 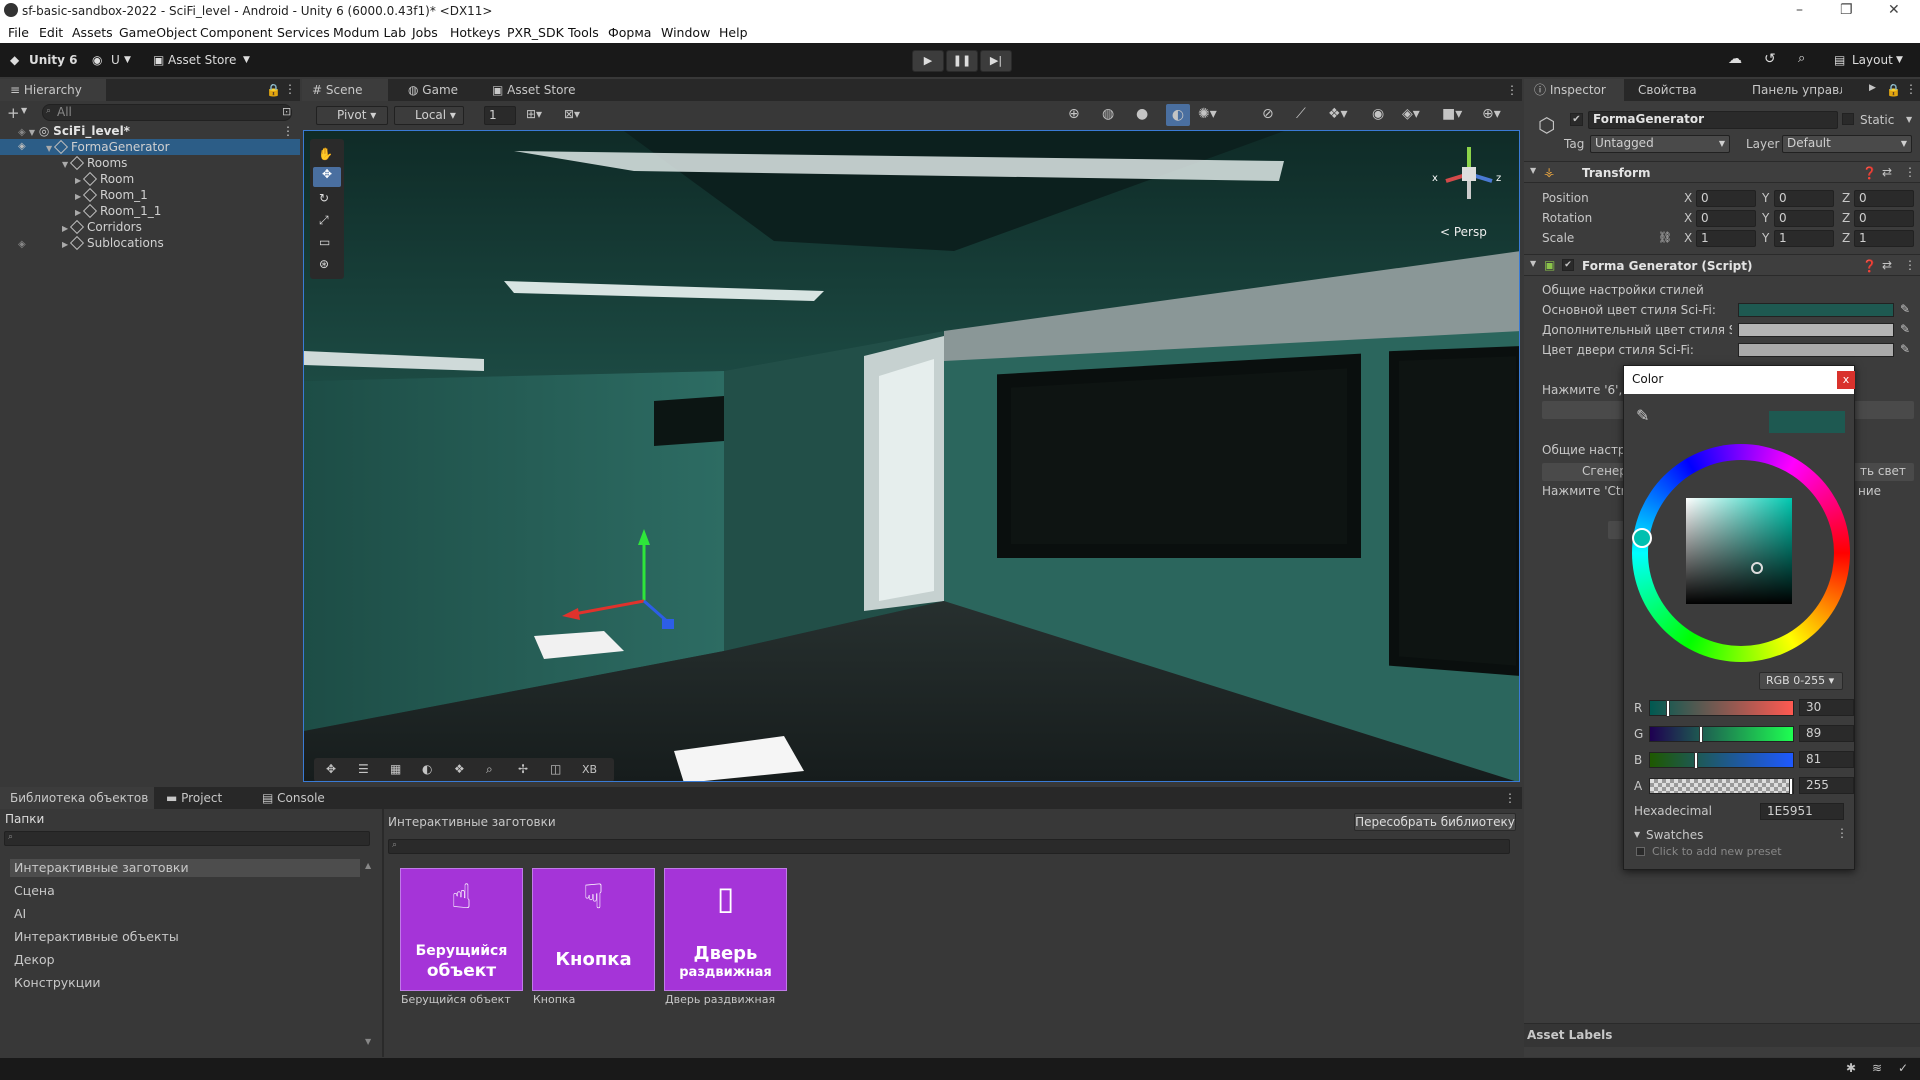 What do you see at coordinates (1722, 1035) in the screenshot?
I see `asset-labels-bar: Asset Labels` at bounding box center [1722, 1035].